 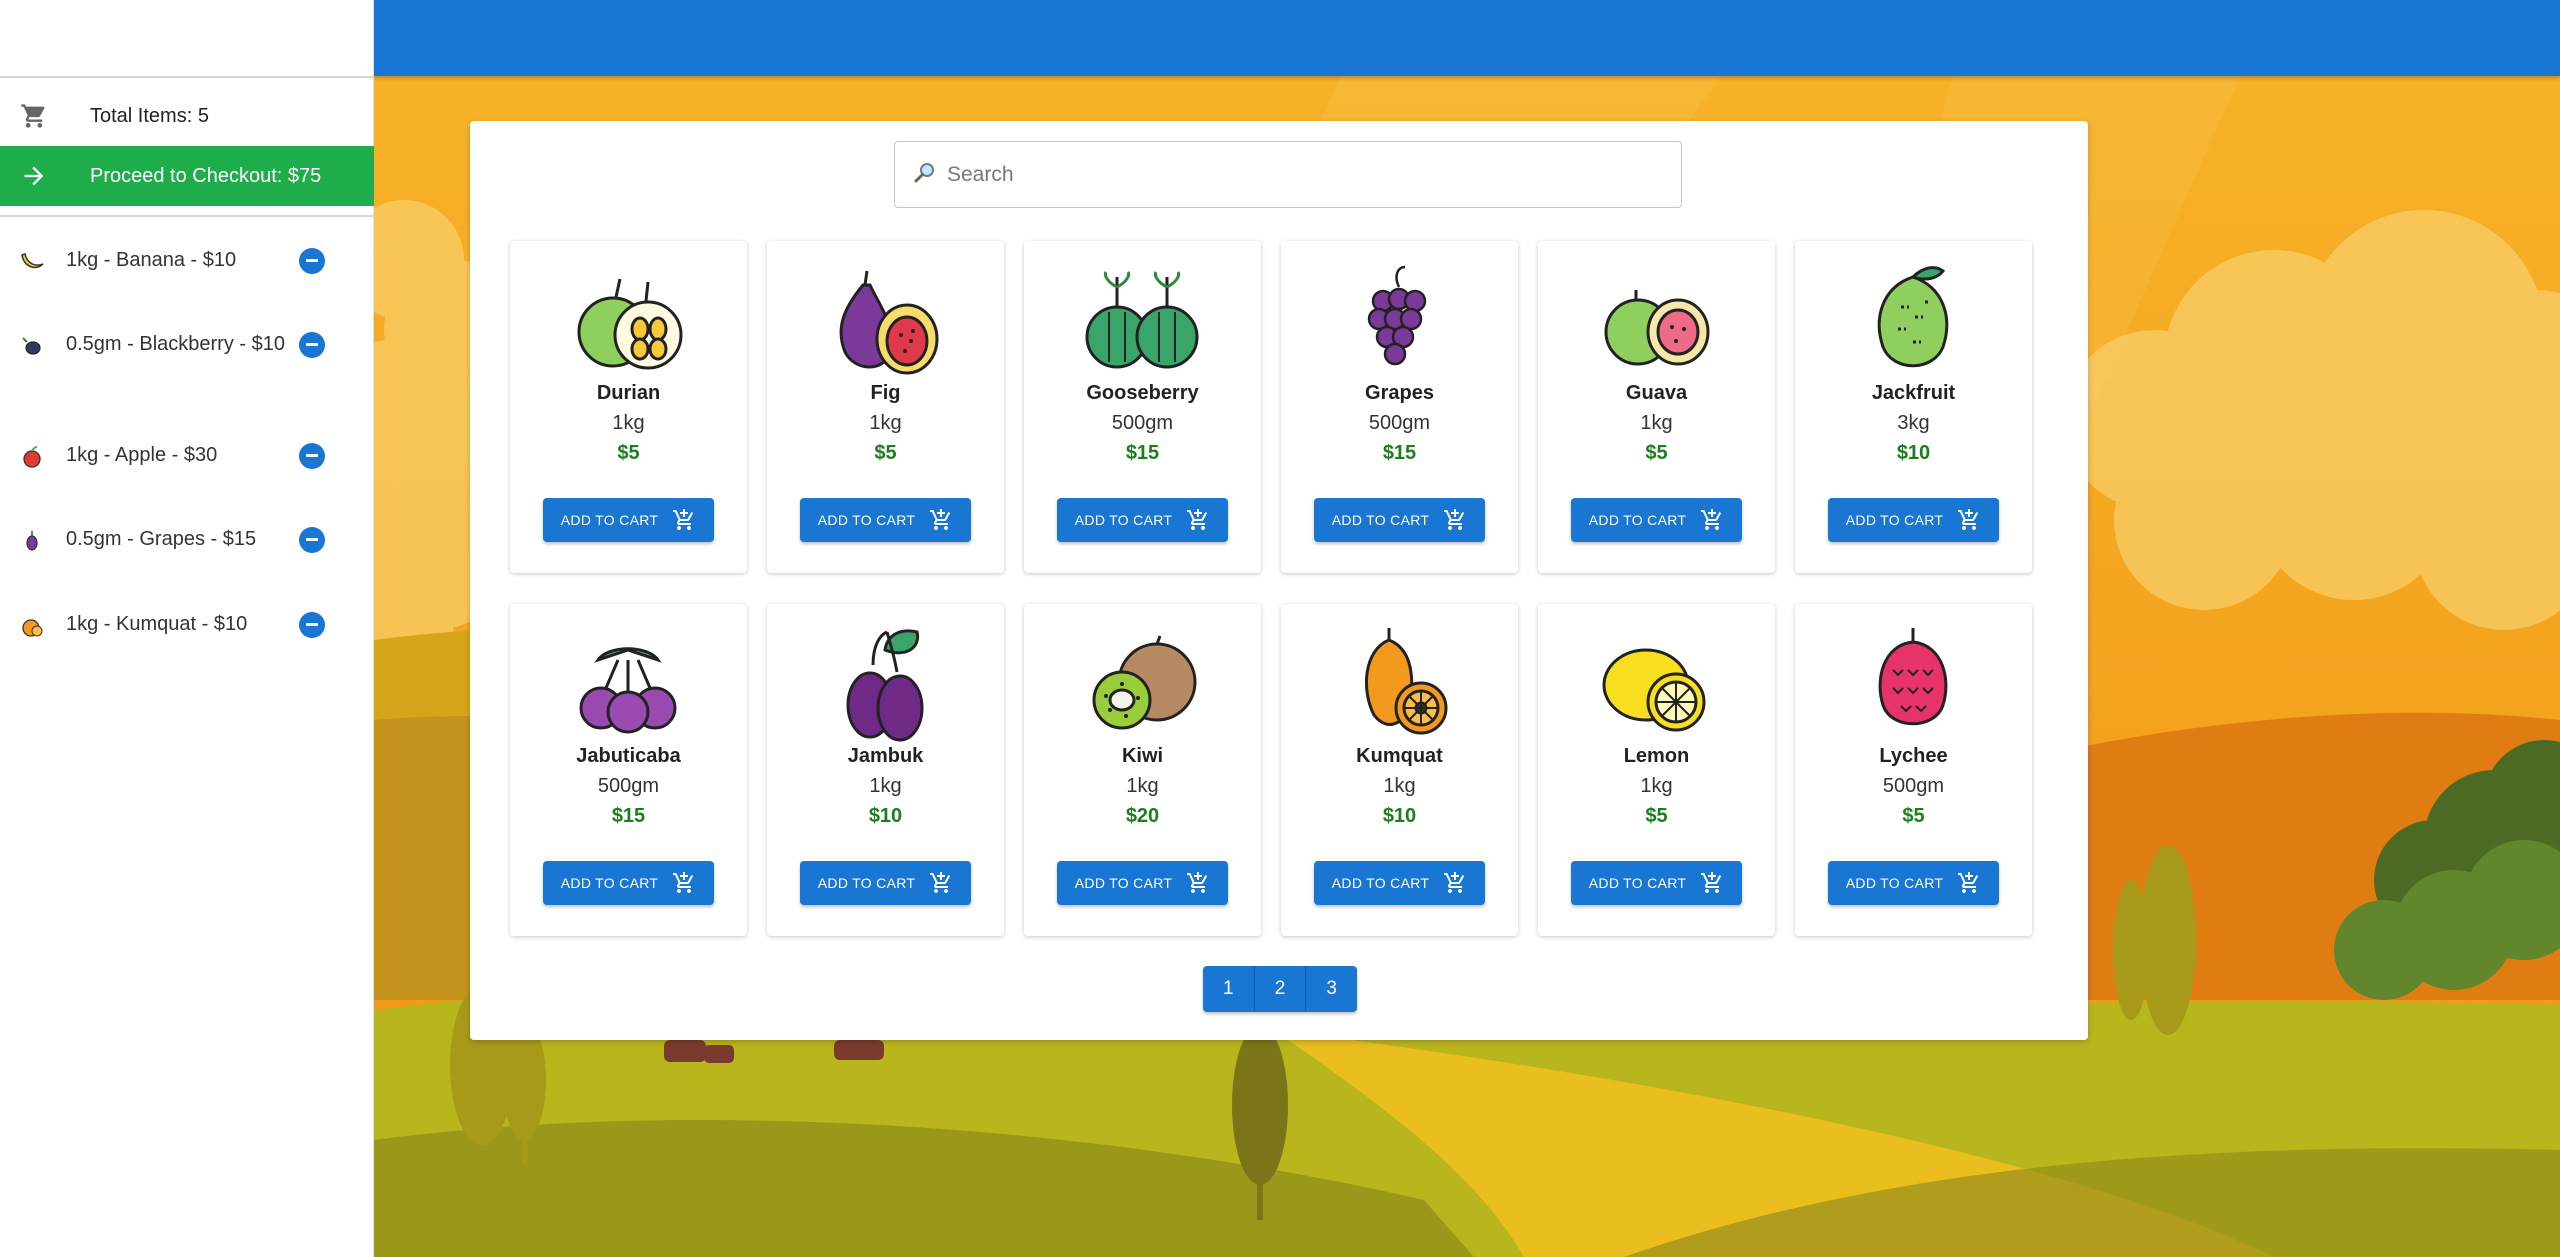 I want to click on total-items-row: Total Items: 5, so click(x=187, y=116).